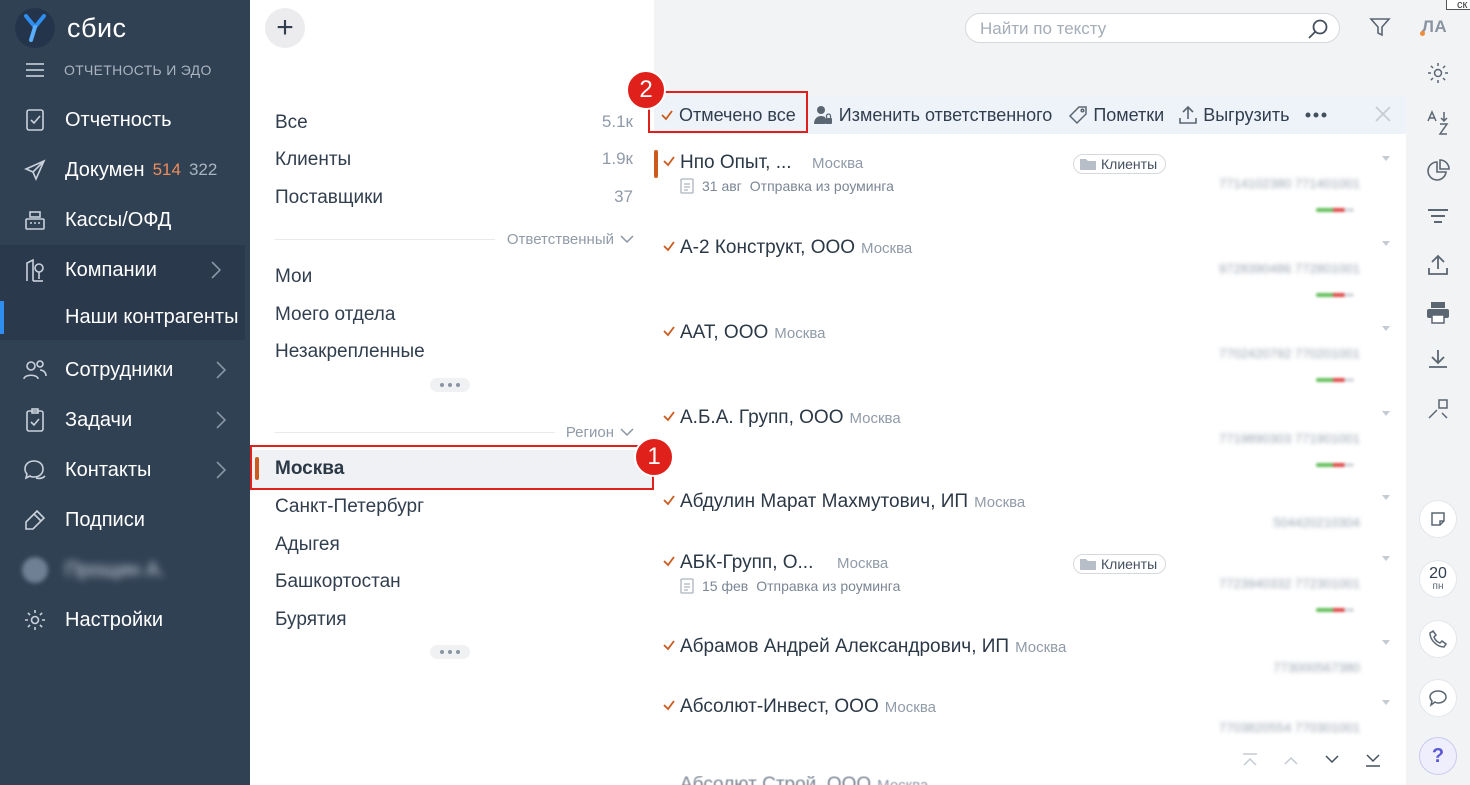  Describe the element at coordinates (570, 239) in the screenshot. I see `responsible-header: Ответственный` at that location.